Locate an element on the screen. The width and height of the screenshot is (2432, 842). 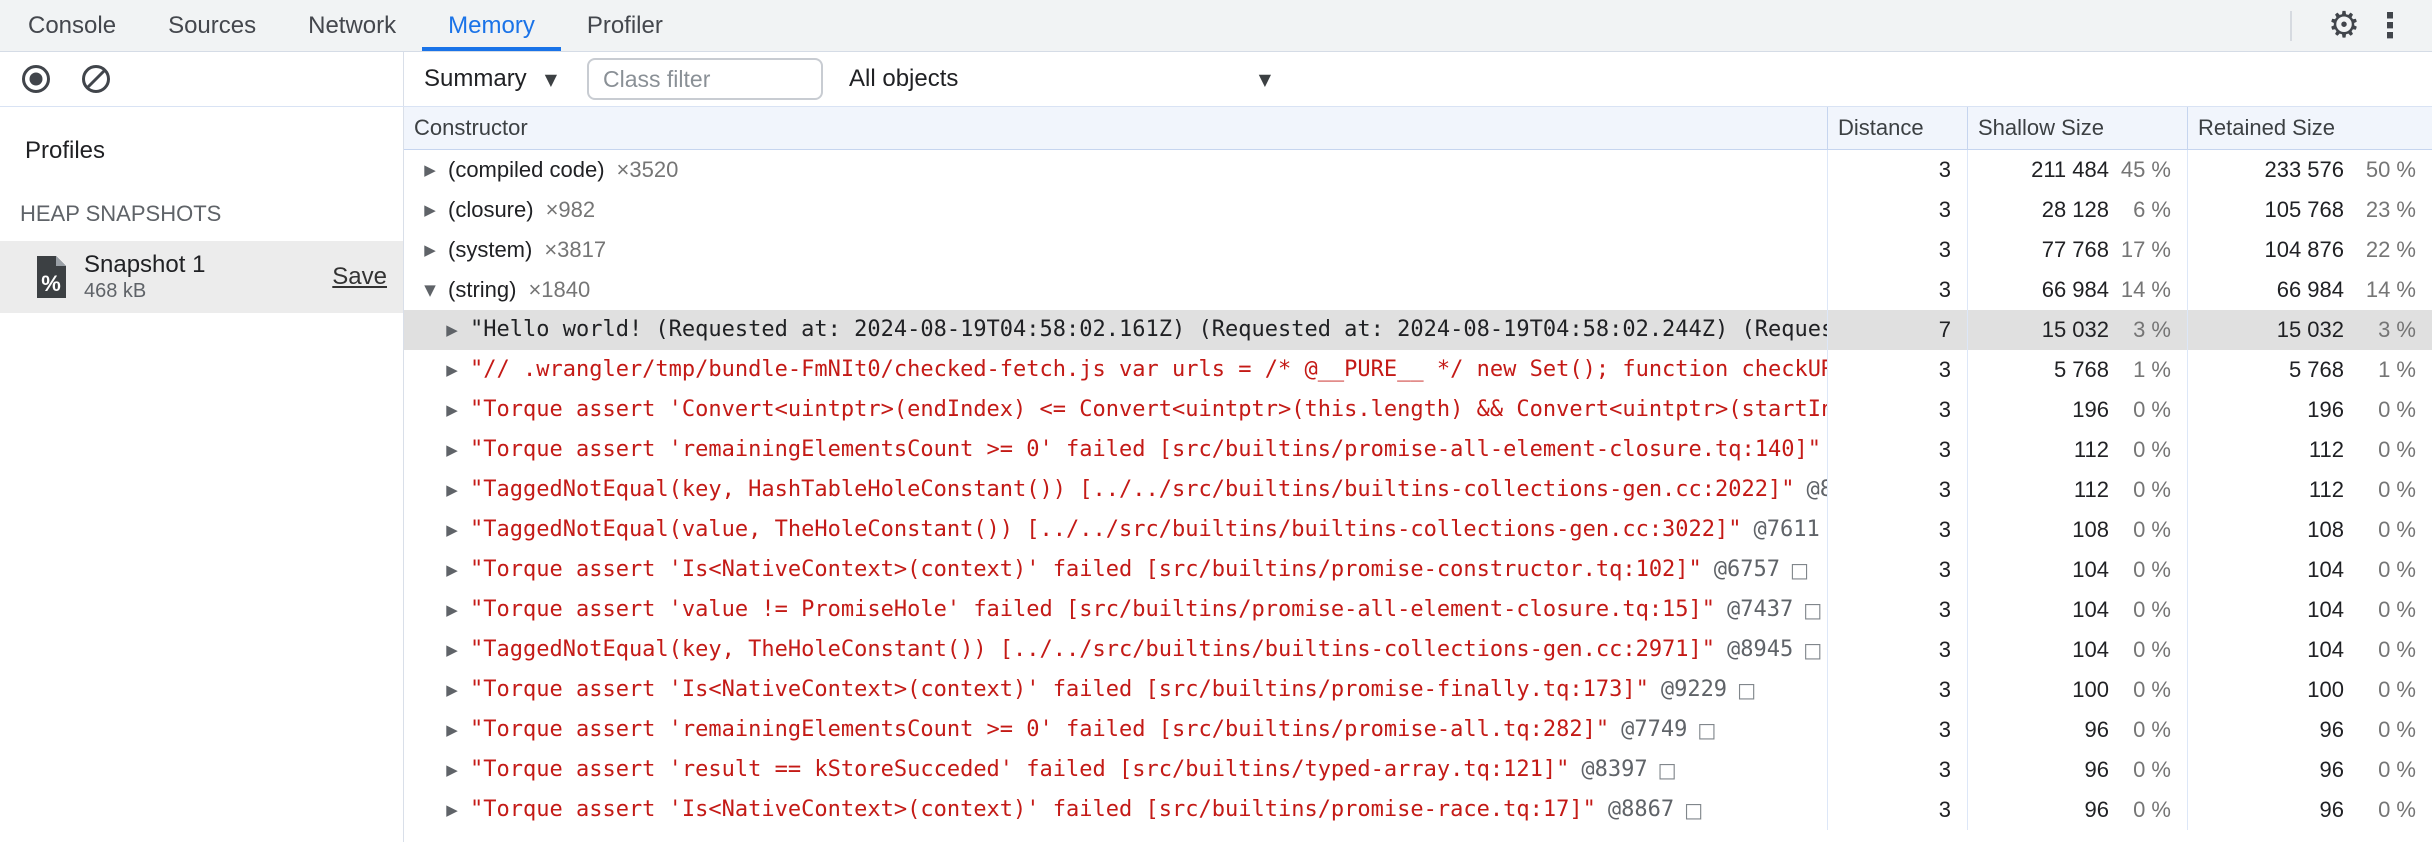
retained-size-value: 5 768 is located at coordinates (2316, 369).